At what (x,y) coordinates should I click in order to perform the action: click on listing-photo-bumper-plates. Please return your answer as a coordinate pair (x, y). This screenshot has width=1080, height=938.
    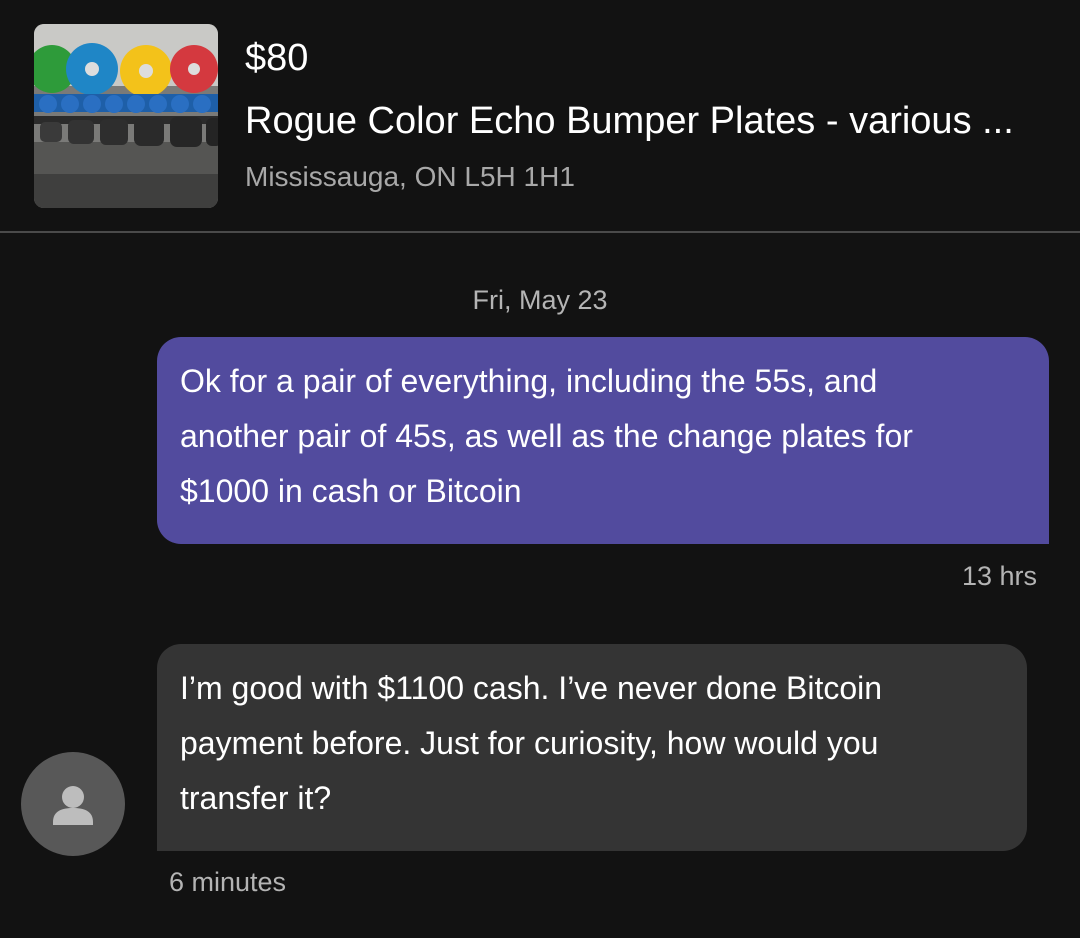
    Looking at the image, I should click on (126, 116).